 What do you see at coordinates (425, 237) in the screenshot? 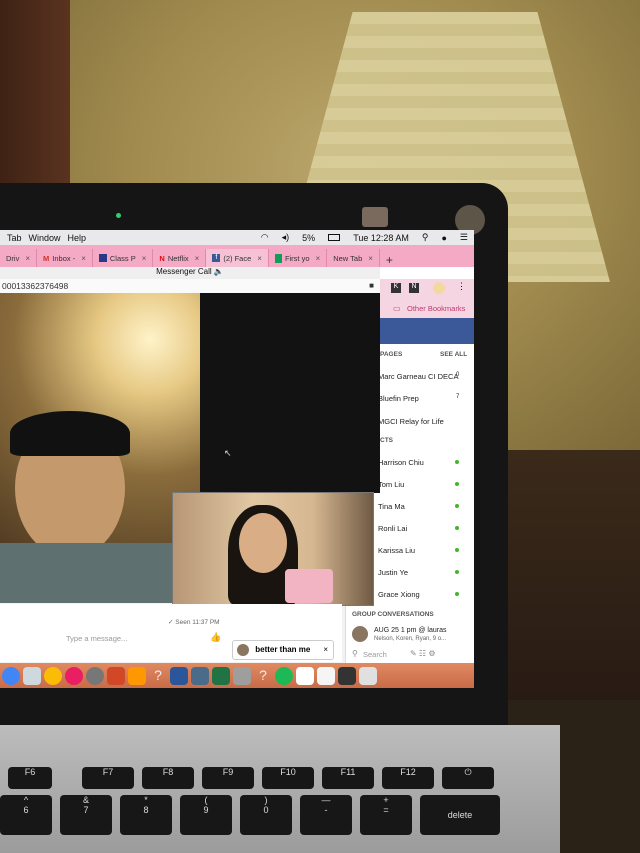
I see `search-icon: ⚲` at bounding box center [425, 237].